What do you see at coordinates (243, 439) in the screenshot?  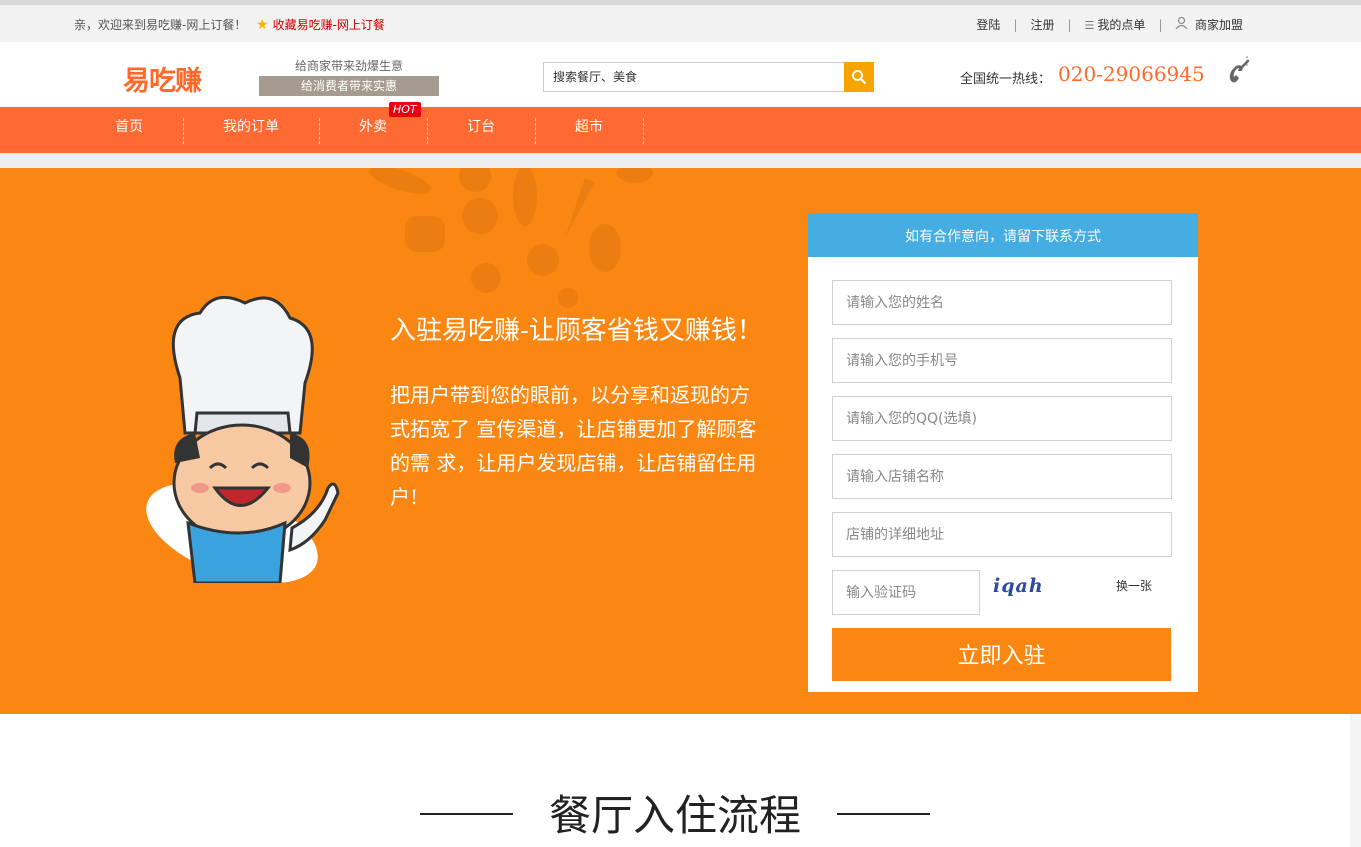 I see `chef-illustration` at bounding box center [243, 439].